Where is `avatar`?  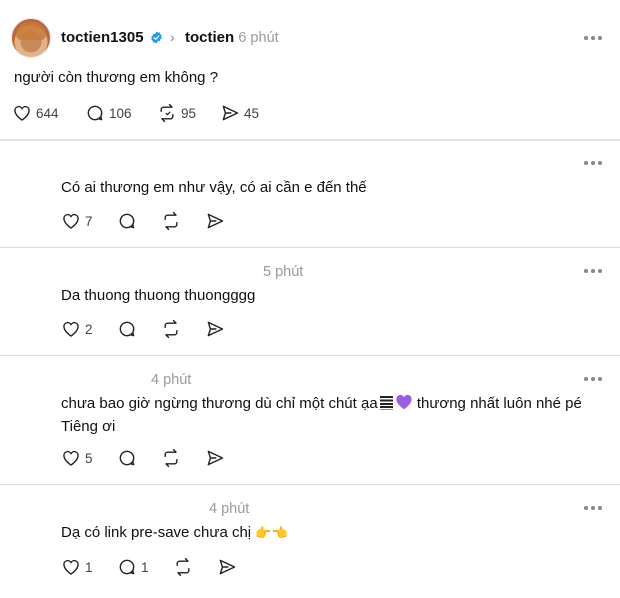 avatar is located at coordinates (31, 38).